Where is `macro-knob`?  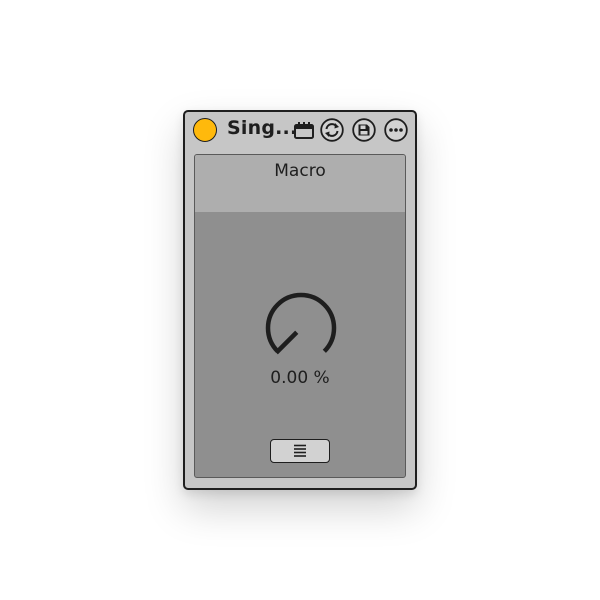
macro-knob is located at coordinates (301, 328).